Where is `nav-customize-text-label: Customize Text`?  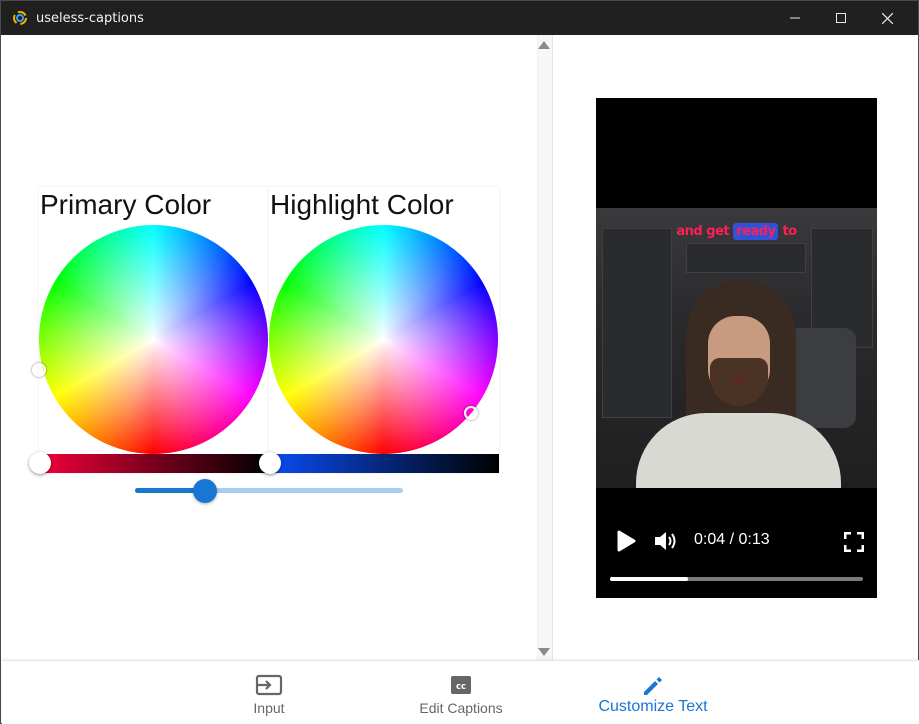 nav-customize-text-label: Customize Text is located at coordinates (653, 706).